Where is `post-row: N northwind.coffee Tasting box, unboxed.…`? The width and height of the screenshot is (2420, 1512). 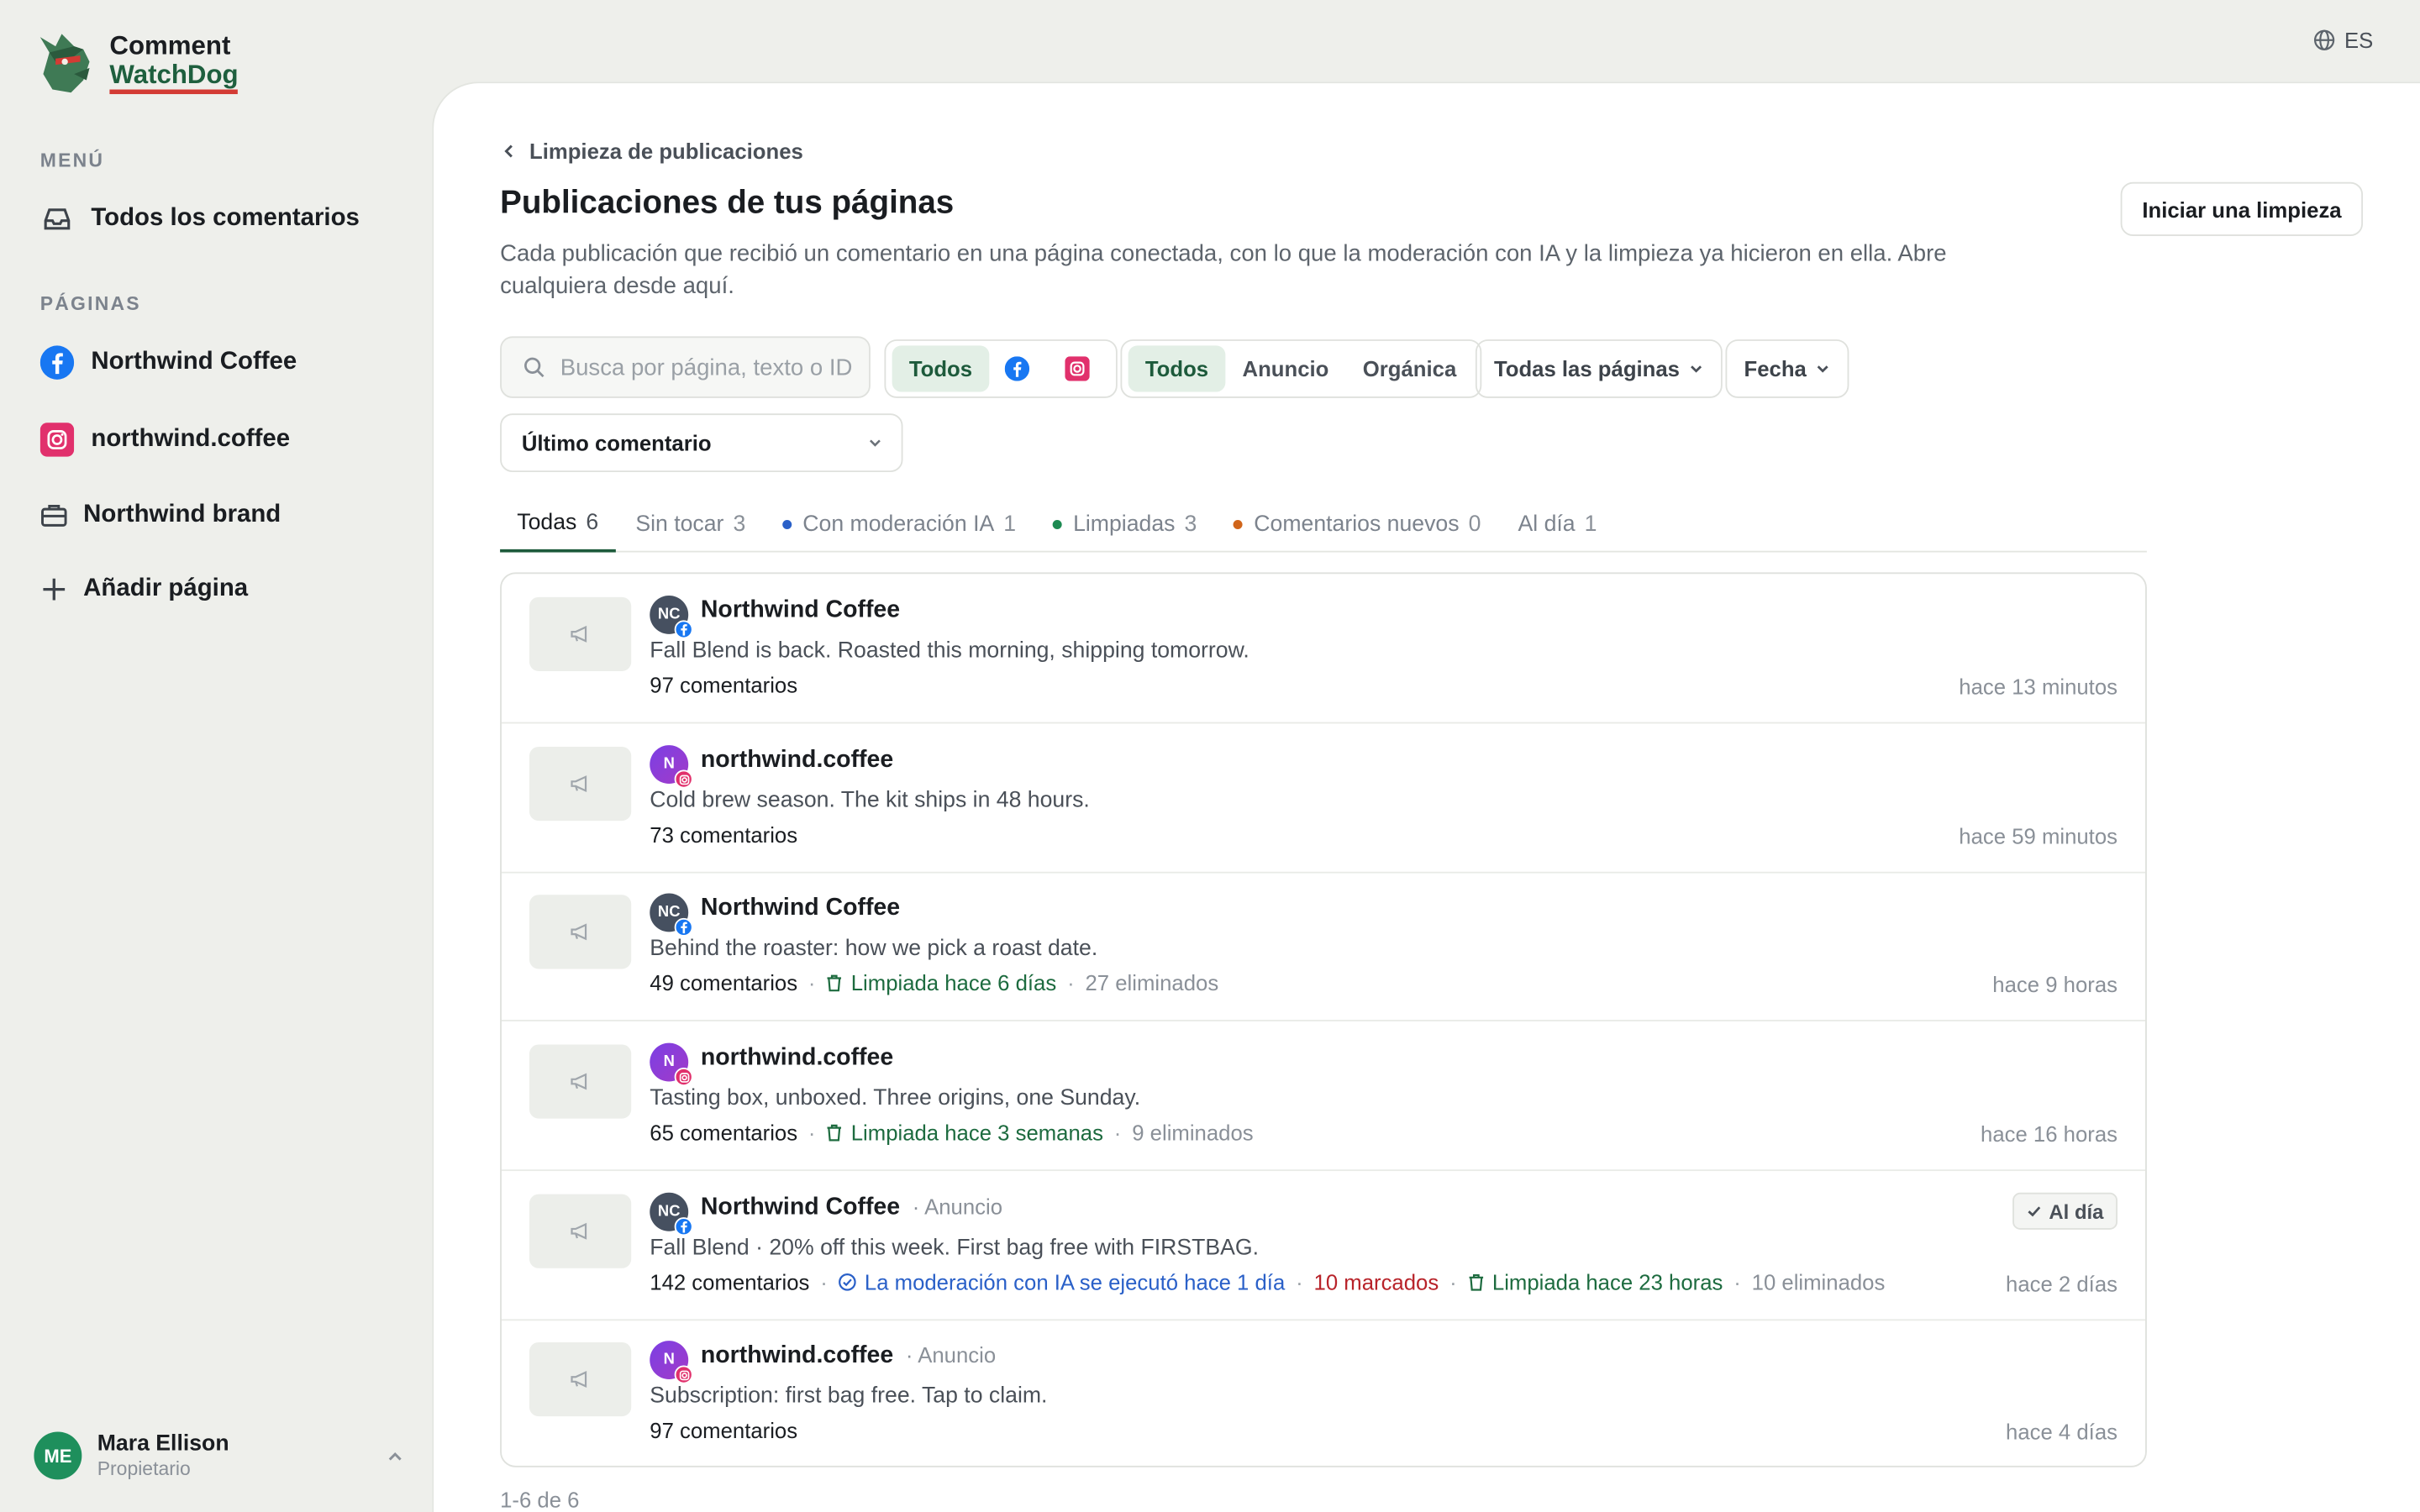 post-row: N northwind.coffee Tasting box, unboxed.… is located at coordinates (1323, 1096).